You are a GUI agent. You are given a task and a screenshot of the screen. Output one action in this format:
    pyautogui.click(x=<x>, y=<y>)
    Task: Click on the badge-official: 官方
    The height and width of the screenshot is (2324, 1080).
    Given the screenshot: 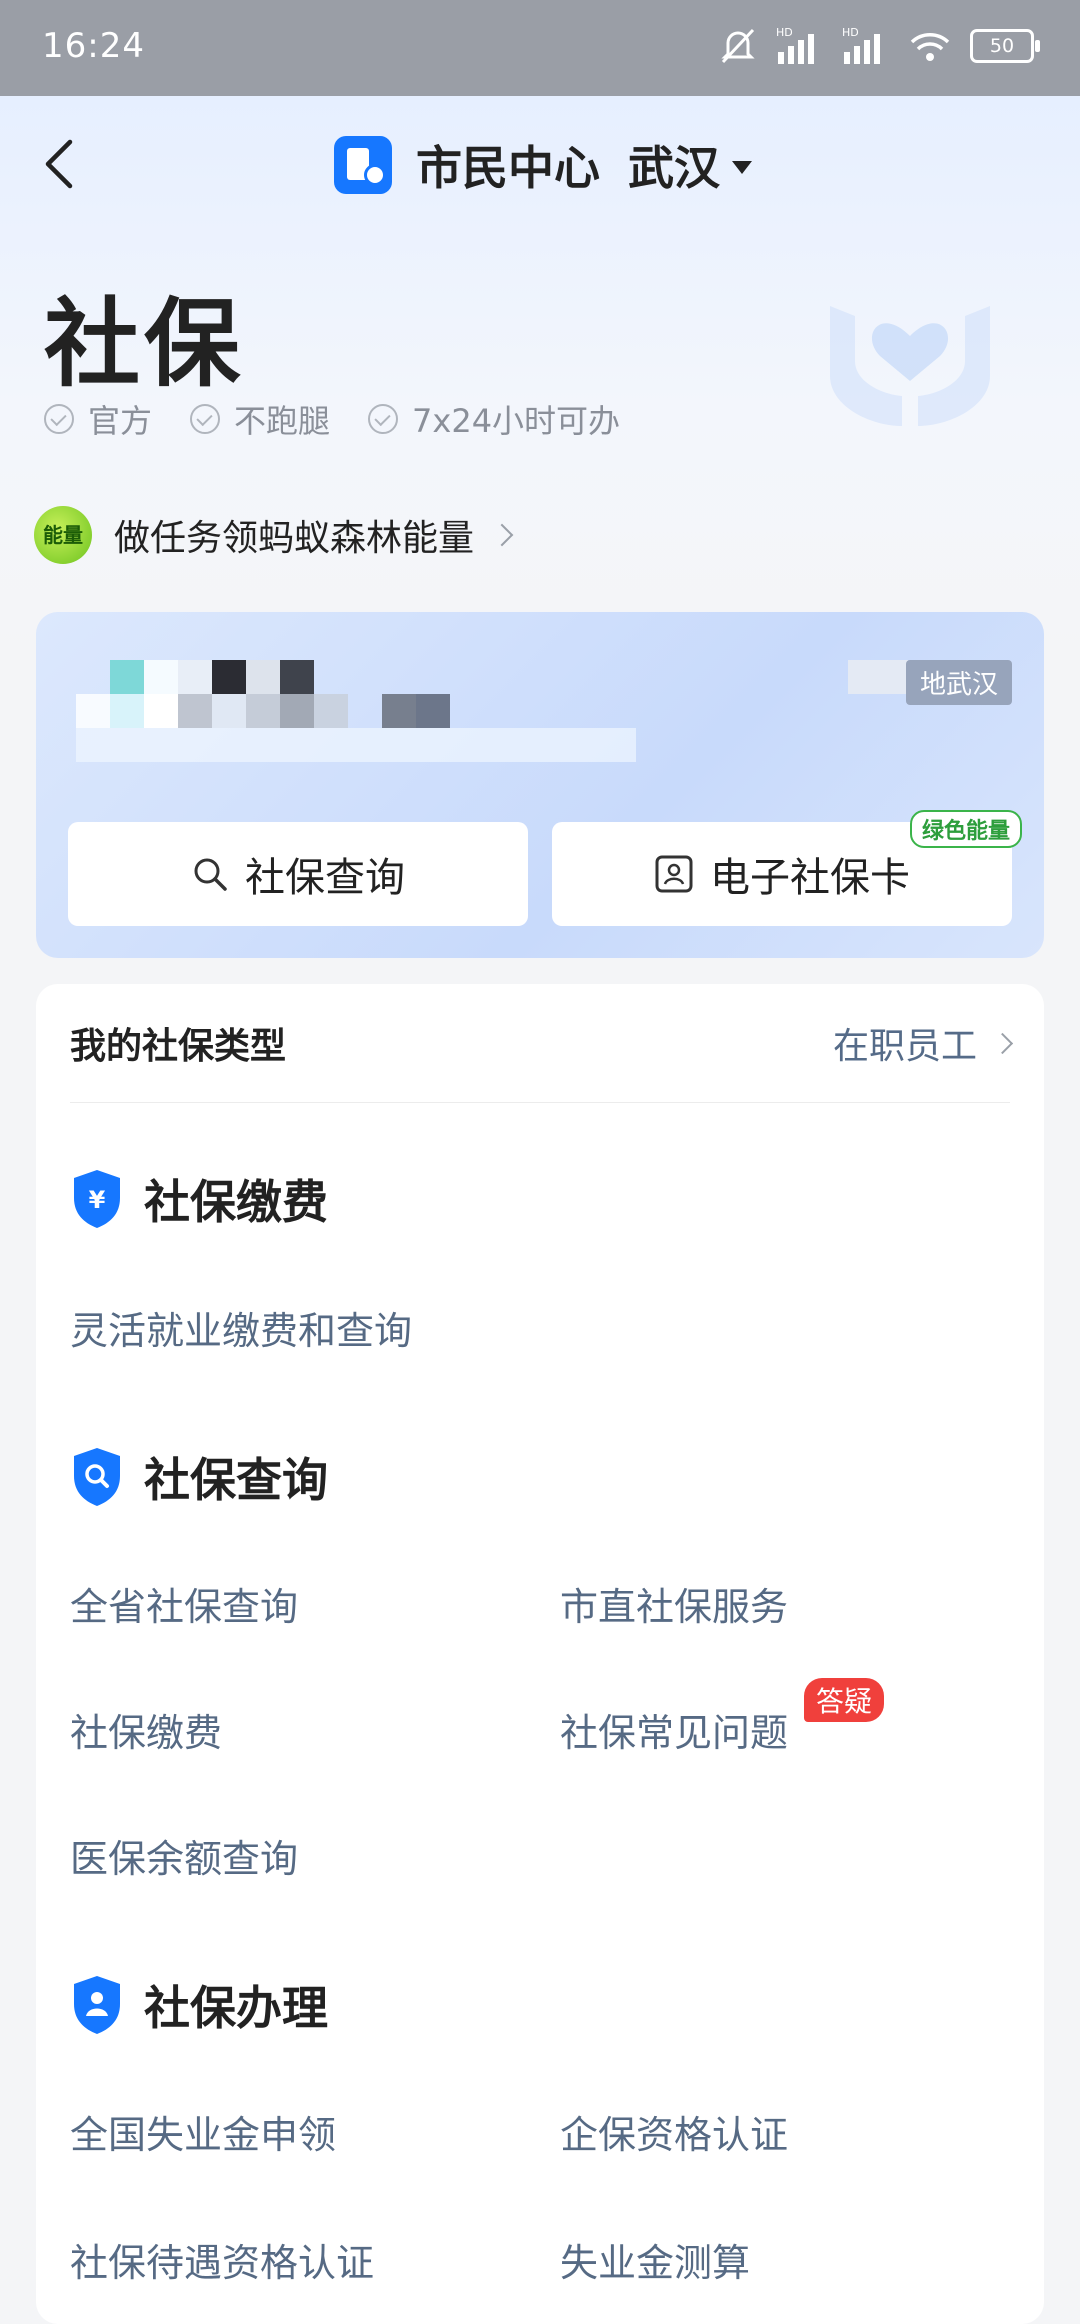 What is the action you would take?
    pyautogui.click(x=98, y=419)
    